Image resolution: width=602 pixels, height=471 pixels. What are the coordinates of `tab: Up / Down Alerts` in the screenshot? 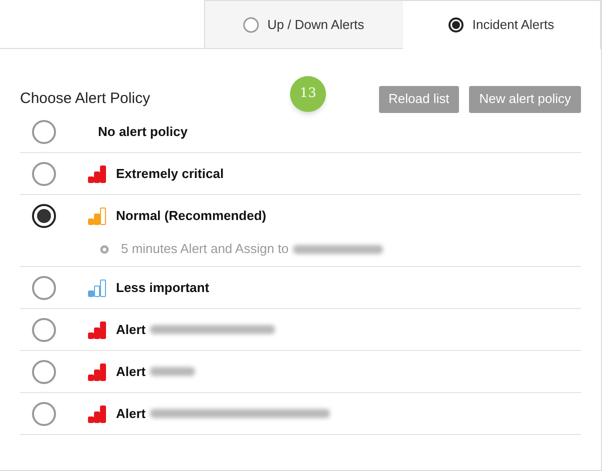 It's located at (303, 24).